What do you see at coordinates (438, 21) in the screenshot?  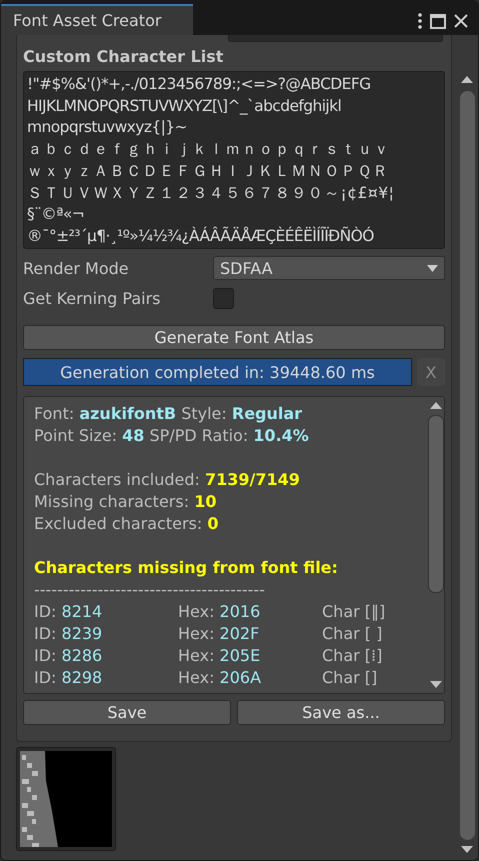 I see `maximize-icon` at bounding box center [438, 21].